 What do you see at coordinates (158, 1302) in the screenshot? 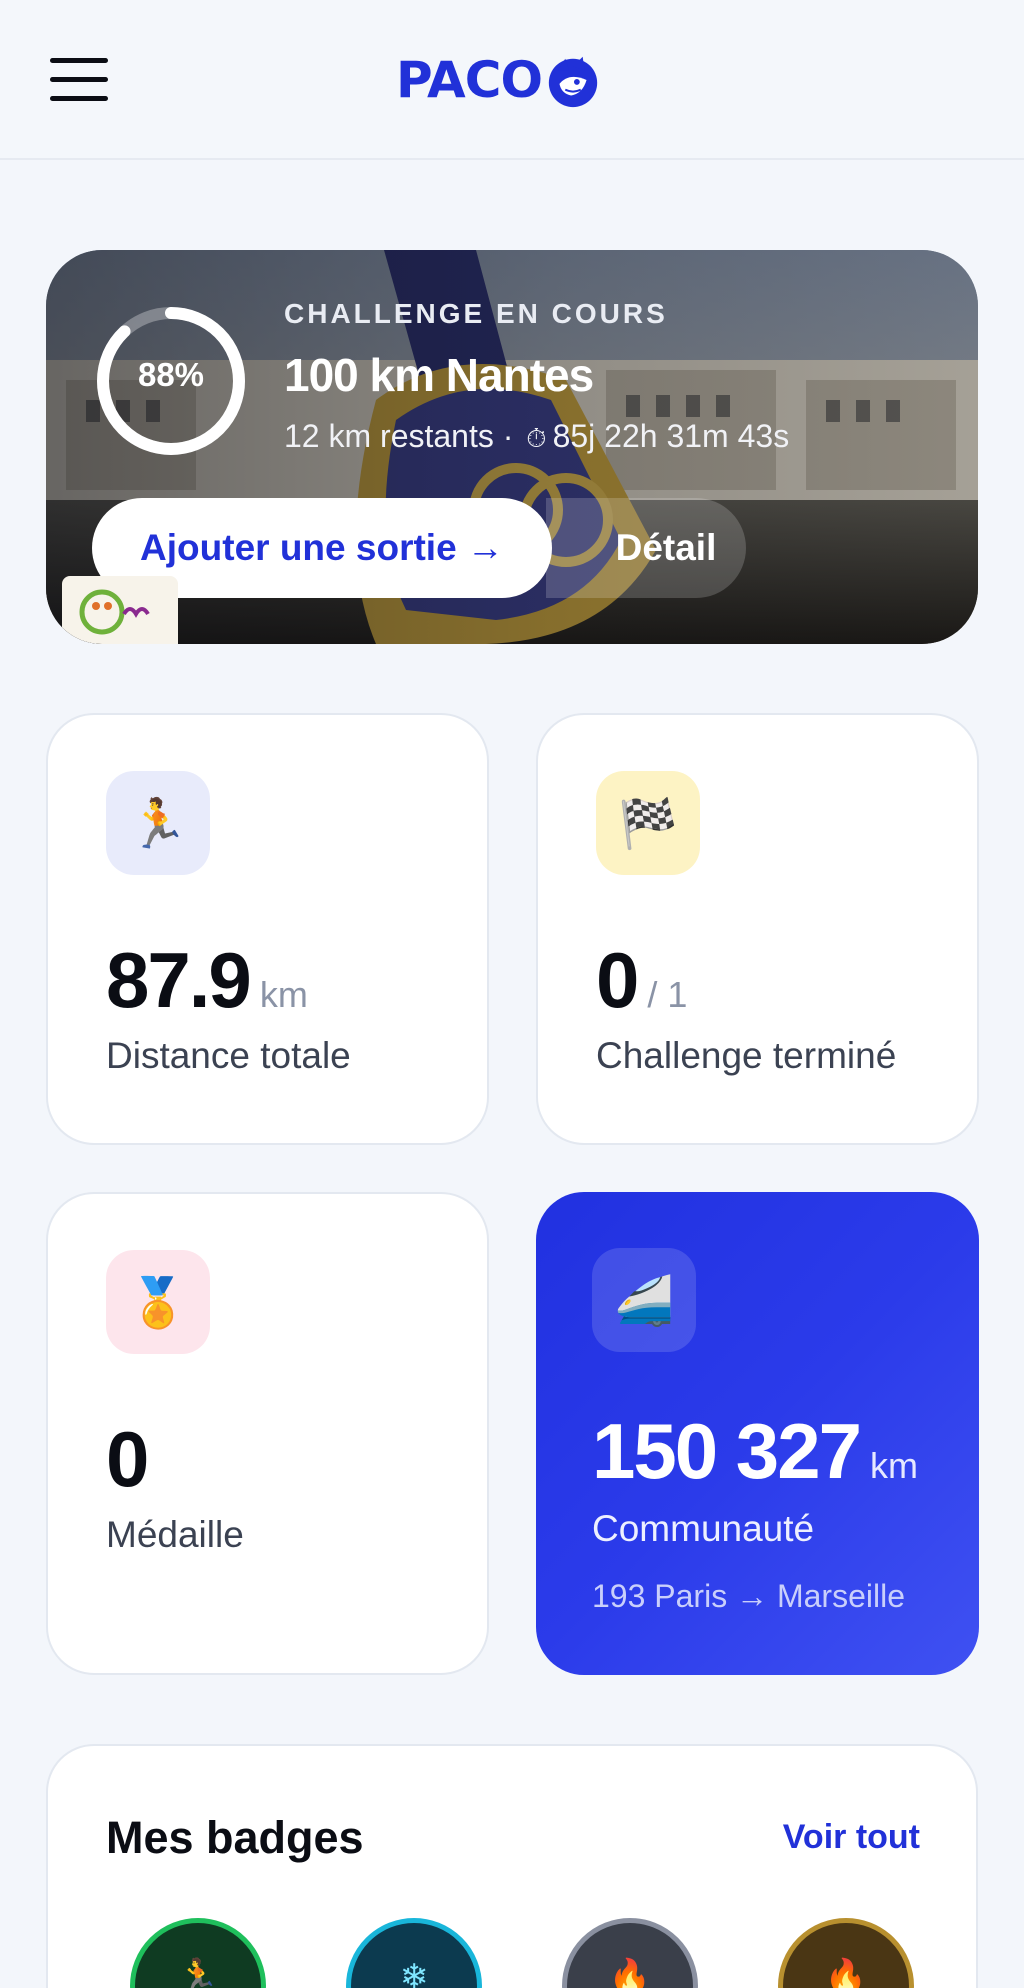
I see `medal-icon: 🏅` at bounding box center [158, 1302].